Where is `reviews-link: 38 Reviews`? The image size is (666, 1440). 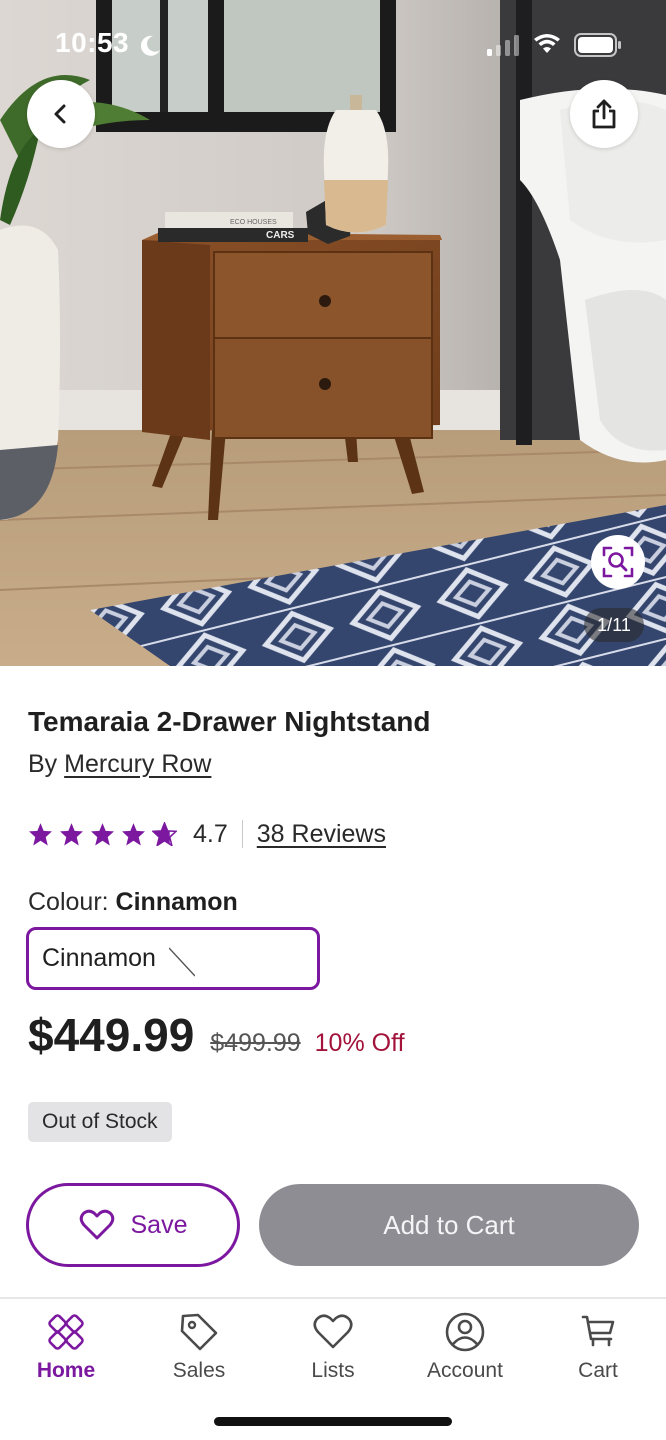
reviews-link: 38 Reviews is located at coordinates (321, 834).